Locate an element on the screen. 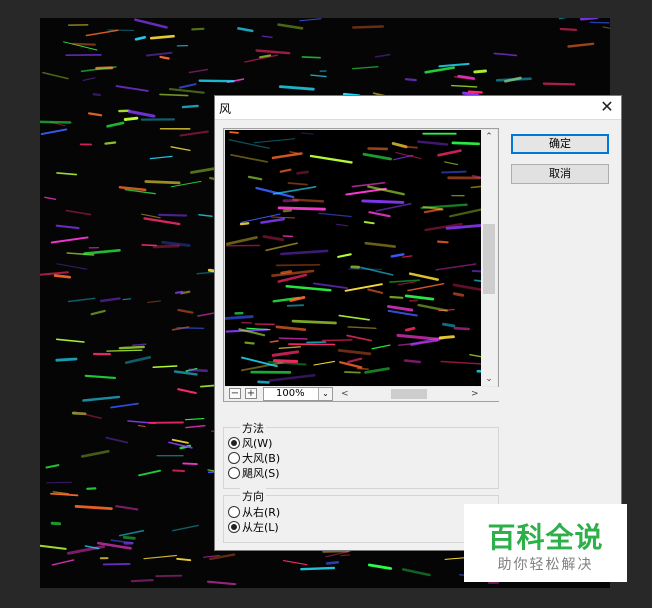 The height and width of the screenshot is (608, 652). chevron-down-icon: ⌄ is located at coordinates (325, 394).